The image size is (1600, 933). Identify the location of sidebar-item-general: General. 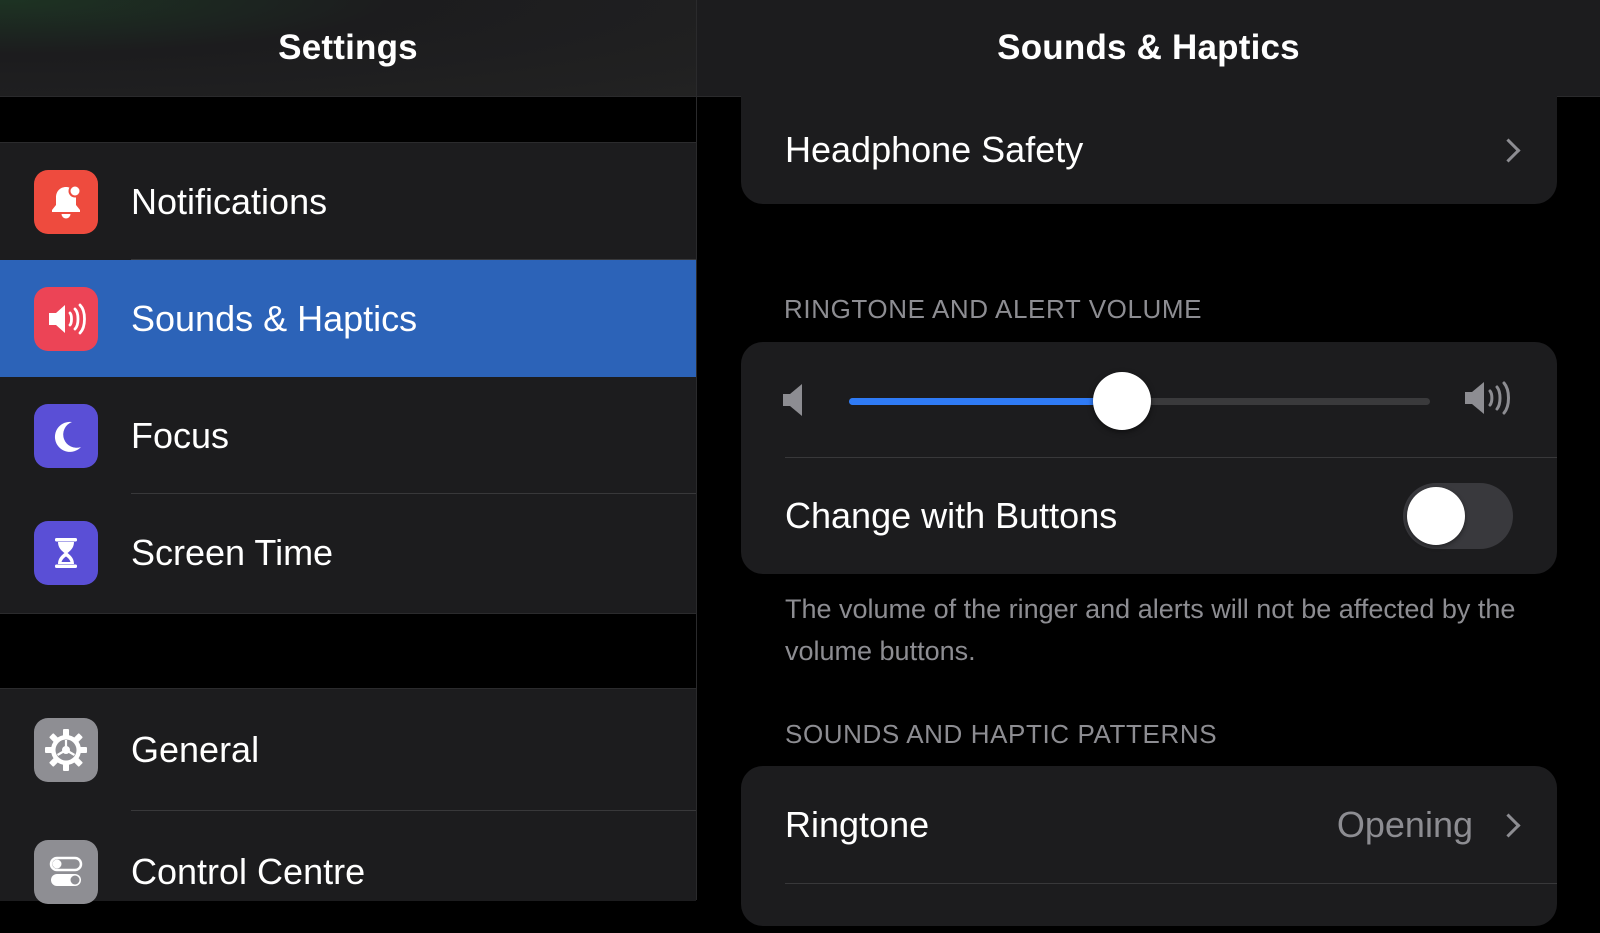
(348, 750).